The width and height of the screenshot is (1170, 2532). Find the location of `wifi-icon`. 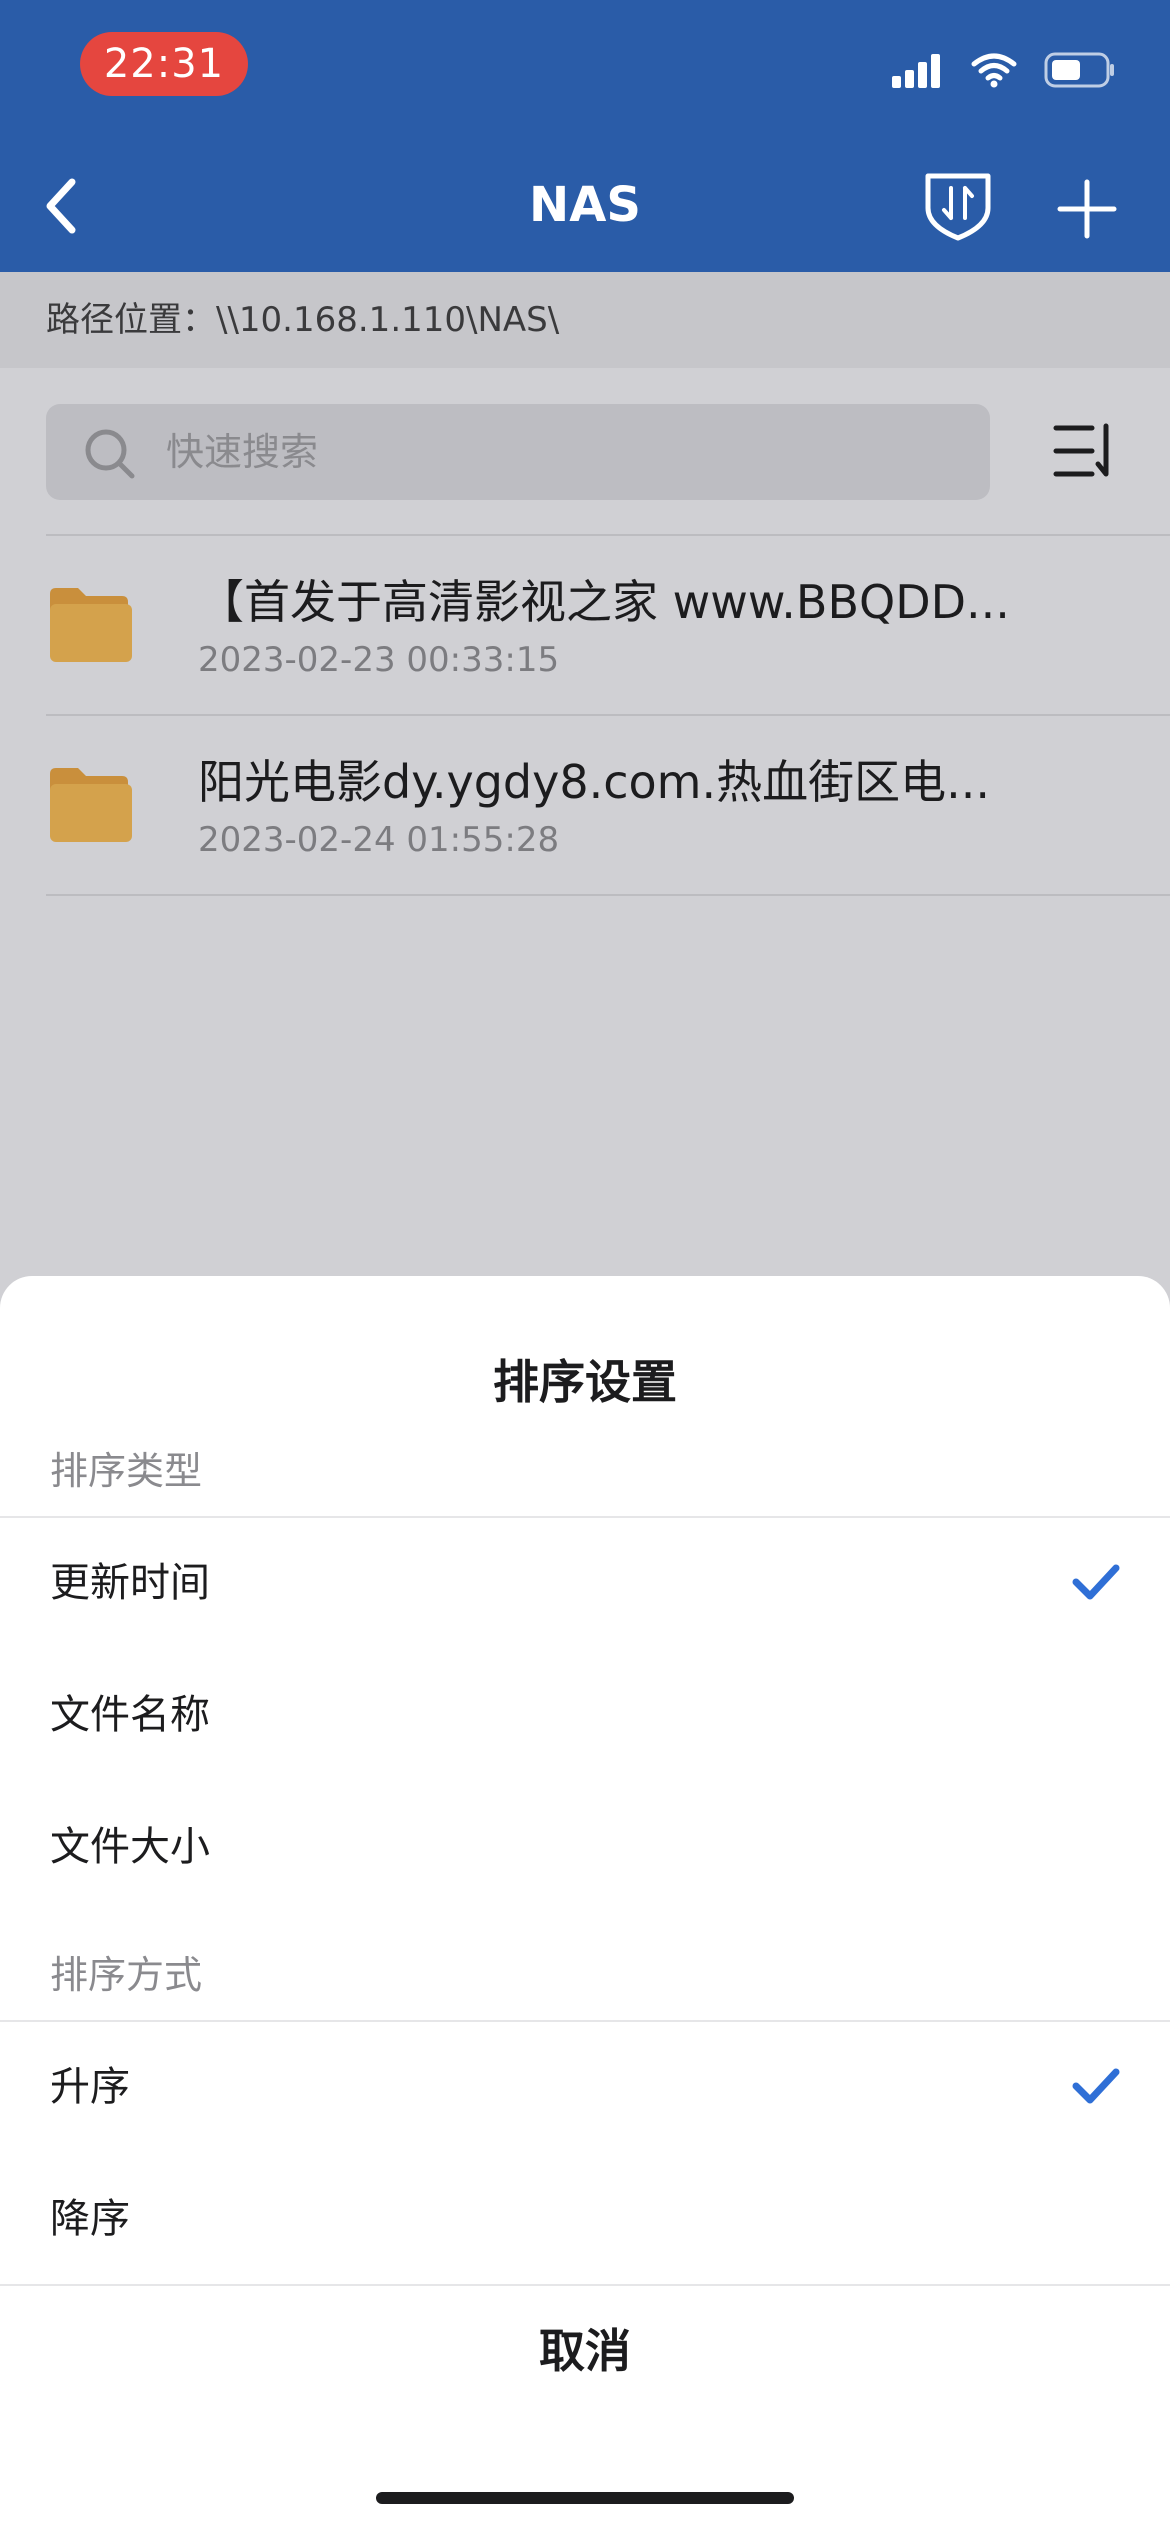

wifi-icon is located at coordinates (994, 72).